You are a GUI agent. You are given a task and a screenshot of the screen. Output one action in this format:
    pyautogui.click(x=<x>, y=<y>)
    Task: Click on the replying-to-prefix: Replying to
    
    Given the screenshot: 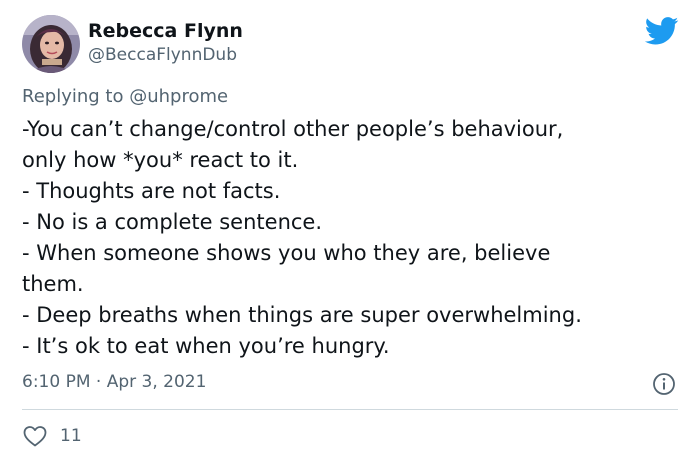 What is the action you would take?
    pyautogui.click(x=73, y=96)
    